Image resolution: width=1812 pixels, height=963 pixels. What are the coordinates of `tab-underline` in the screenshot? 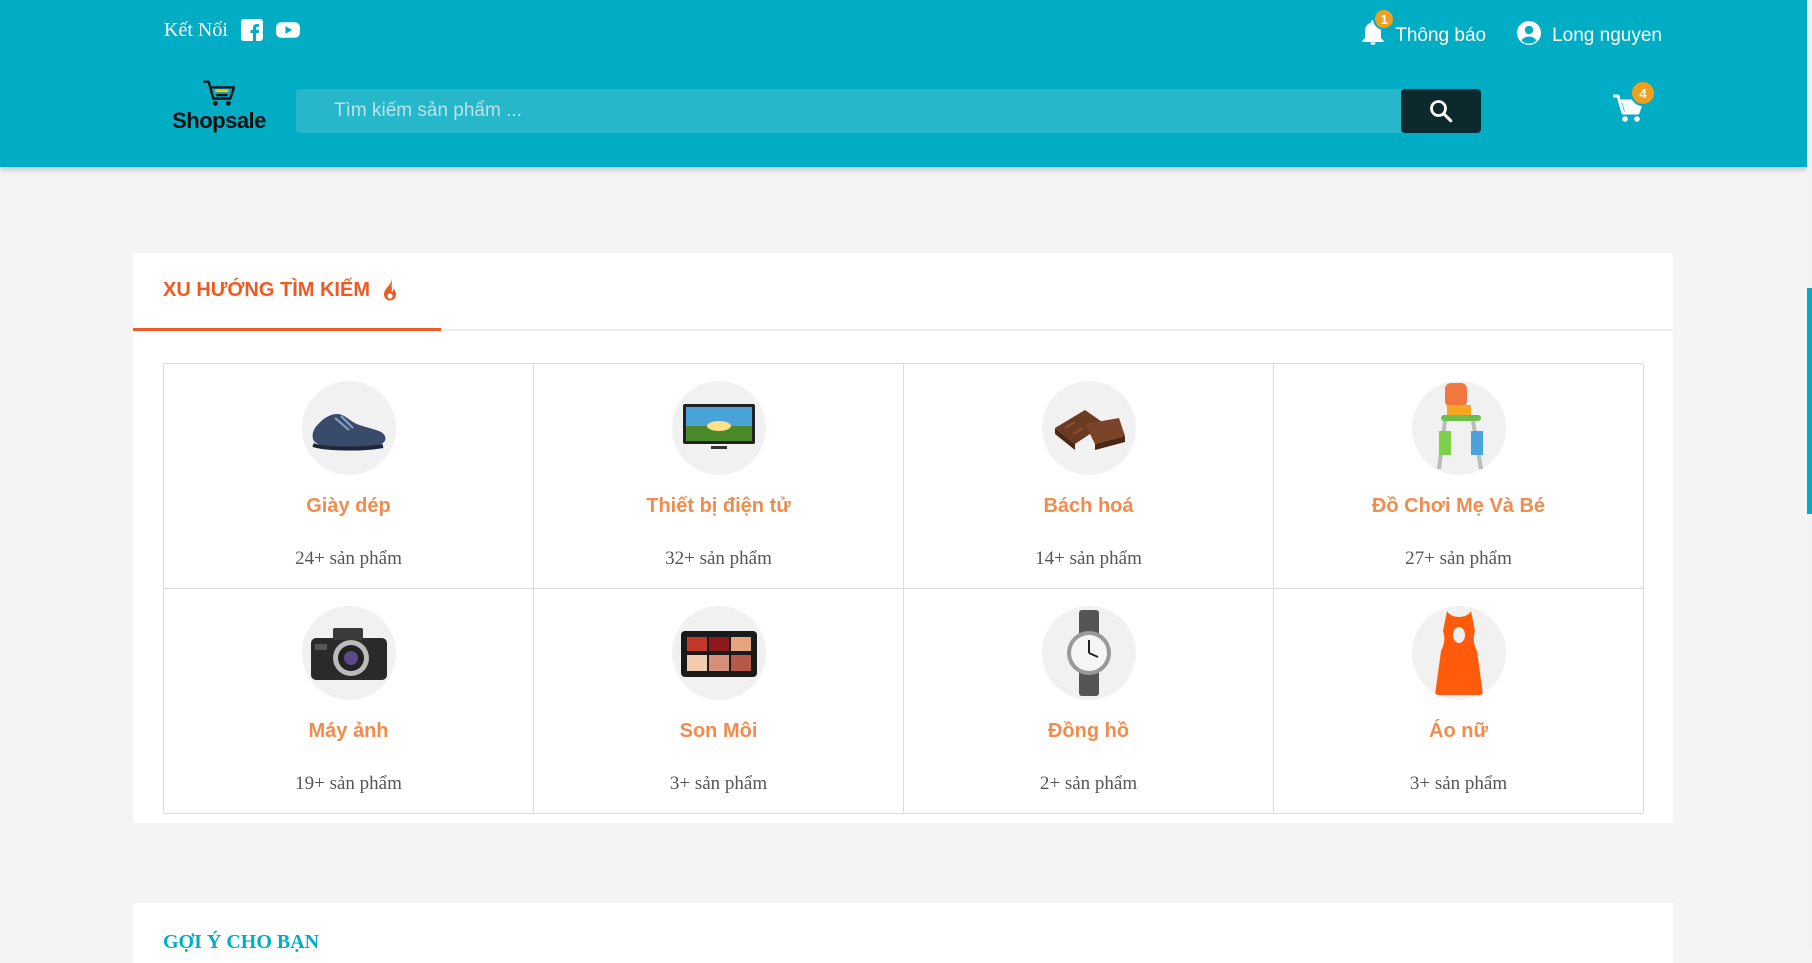 It's located at (287, 329).